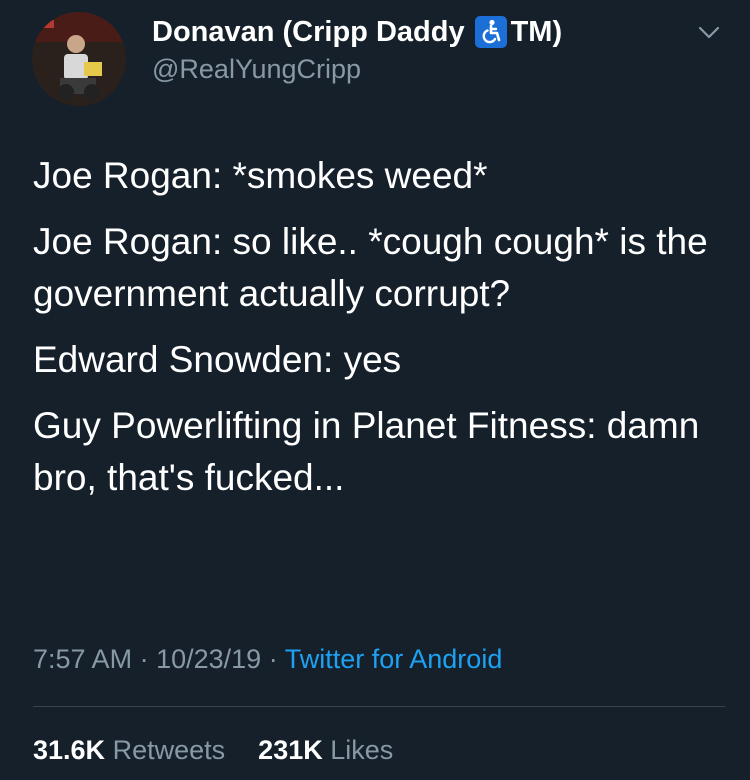 The height and width of the screenshot is (780, 750). What do you see at coordinates (308, 32) in the screenshot?
I see `author-name-prefix: Donavan (Cripp Daddy` at bounding box center [308, 32].